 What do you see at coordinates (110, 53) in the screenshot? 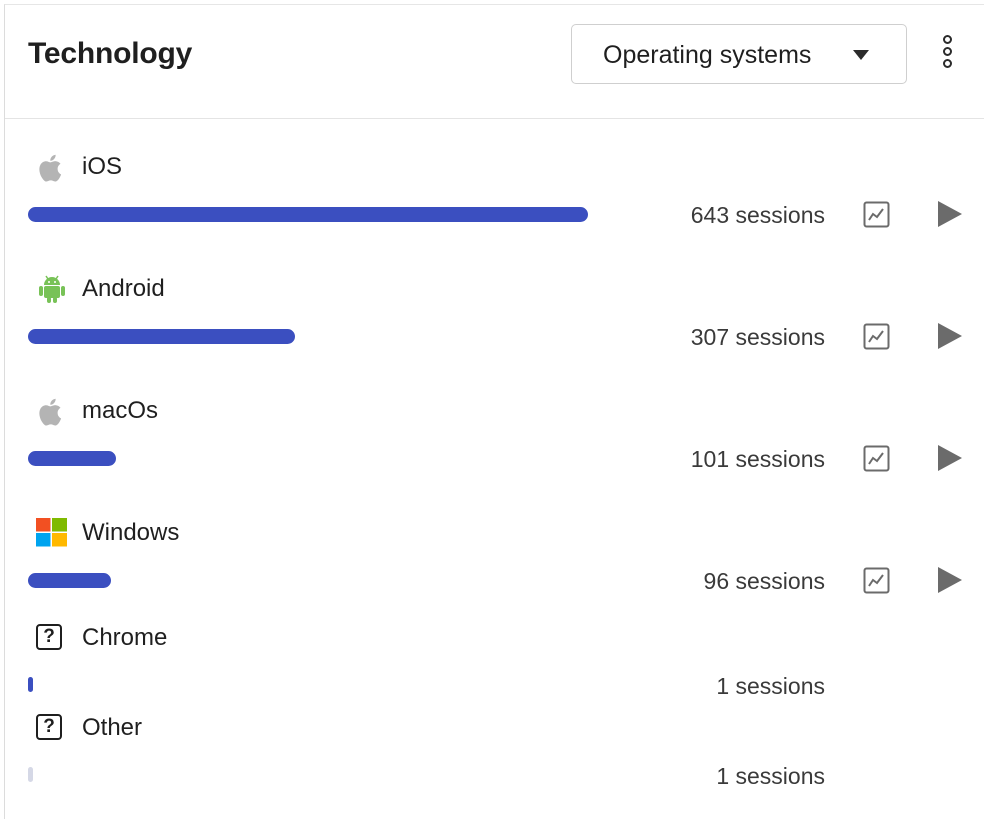
I see `card-title: Technology` at bounding box center [110, 53].